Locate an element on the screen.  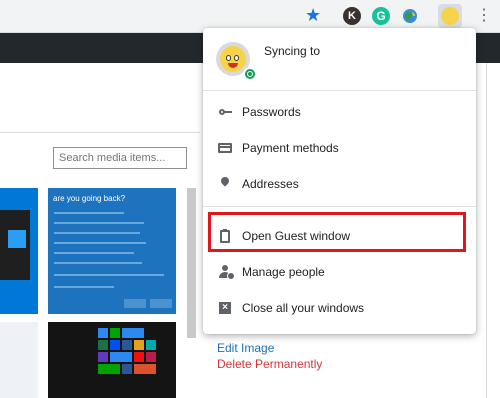
menu-item-open-guest-window: Open Guest window is located at coordinates (339, 236).